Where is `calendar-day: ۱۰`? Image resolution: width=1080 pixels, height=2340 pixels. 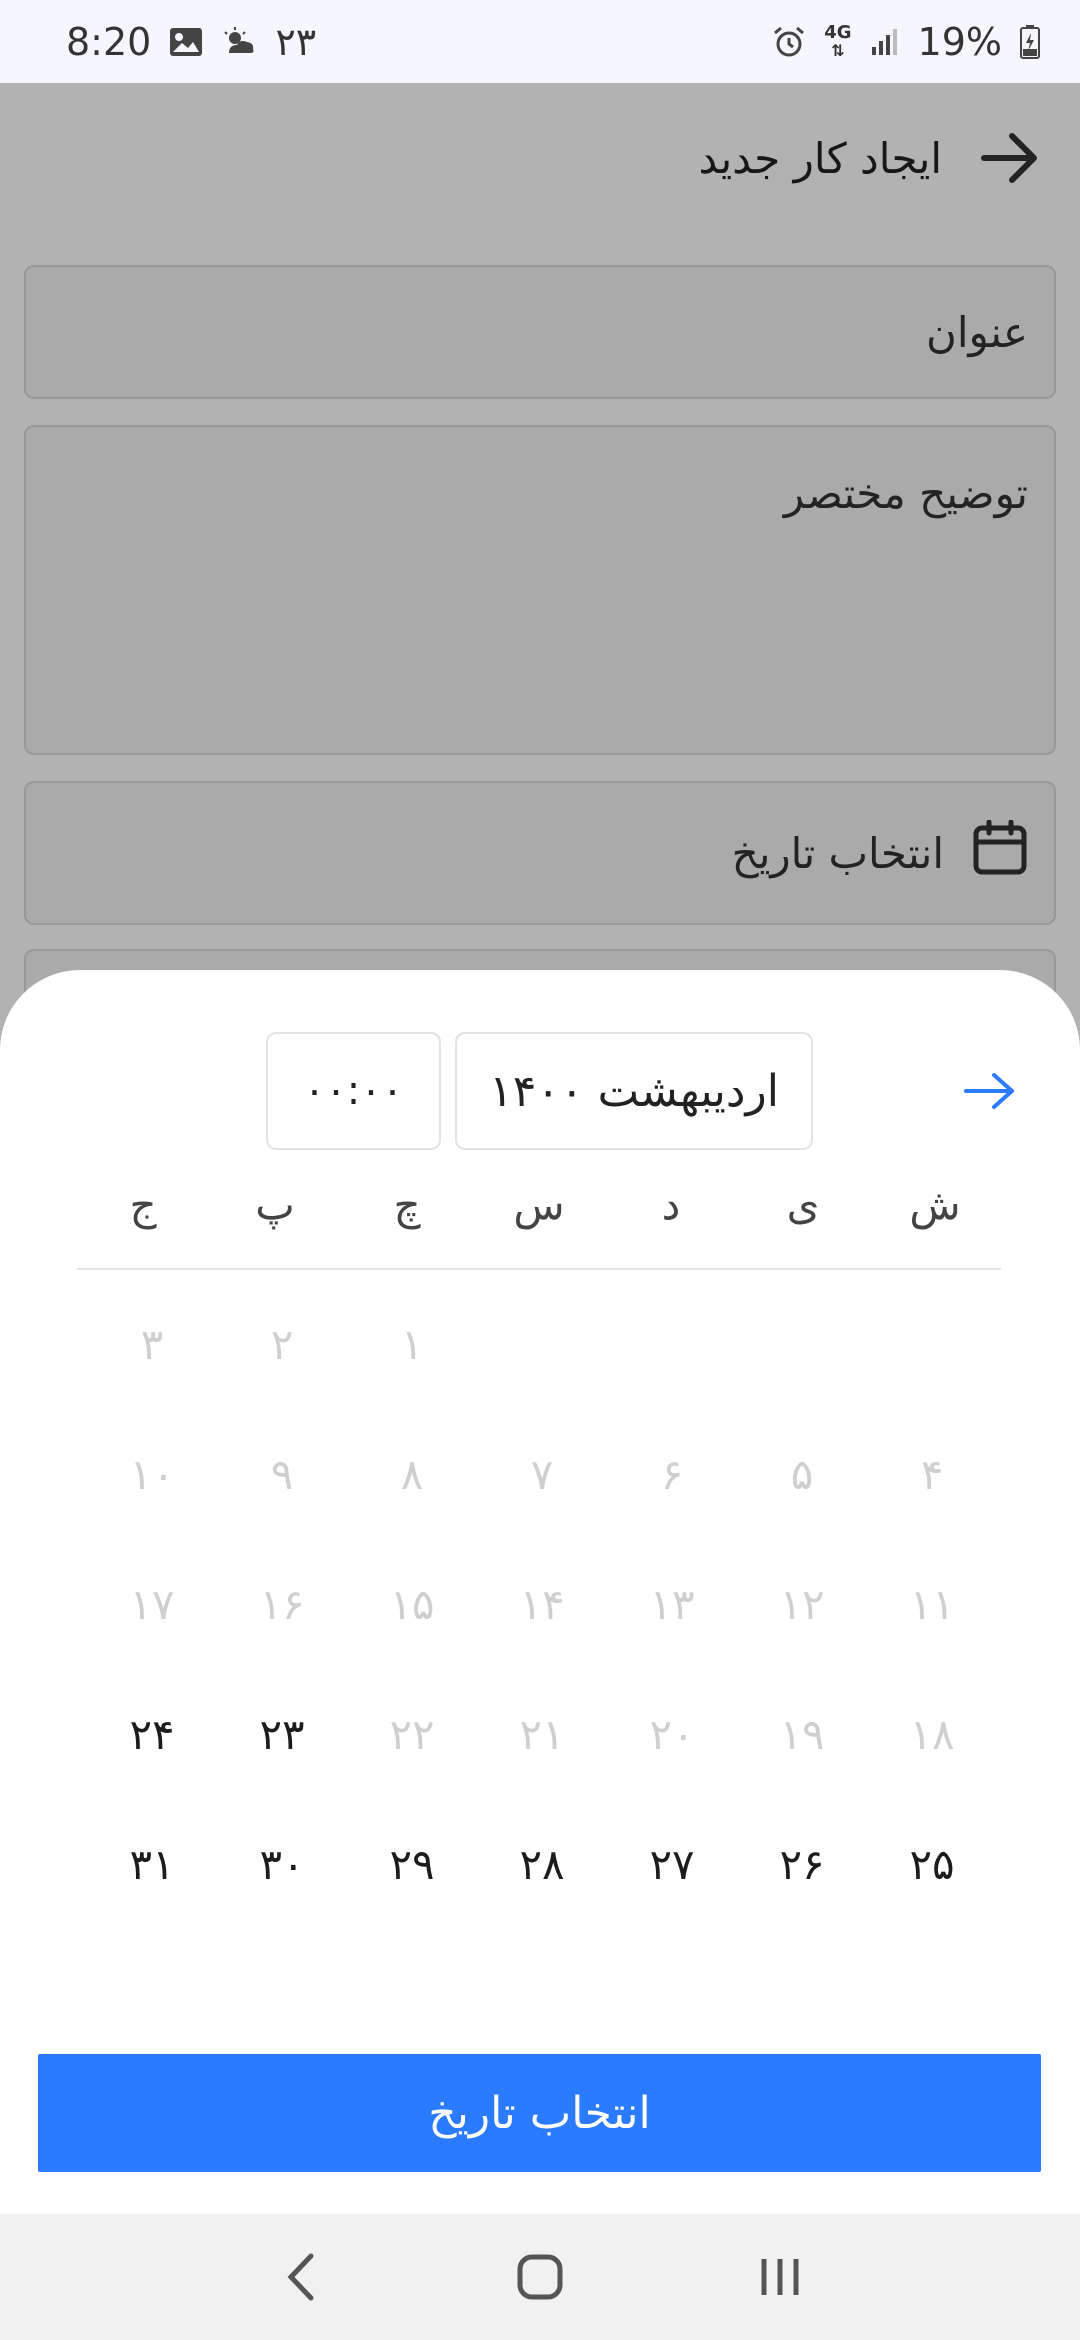 calendar-day: ۱۰ is located at coordinates (152, 1474).